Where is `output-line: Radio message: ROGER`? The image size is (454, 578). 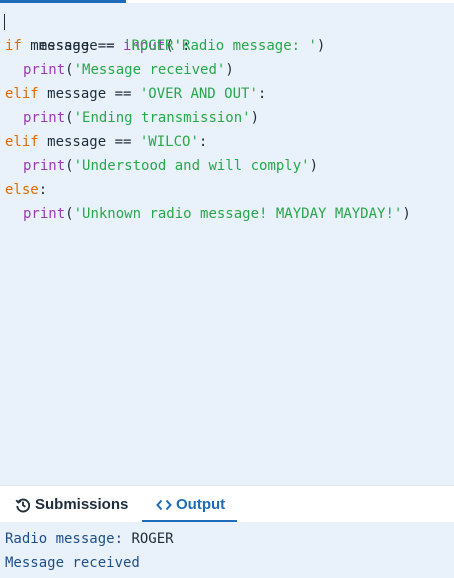 output-line: Radio message: ROGER is located at coordinates (227, 539).